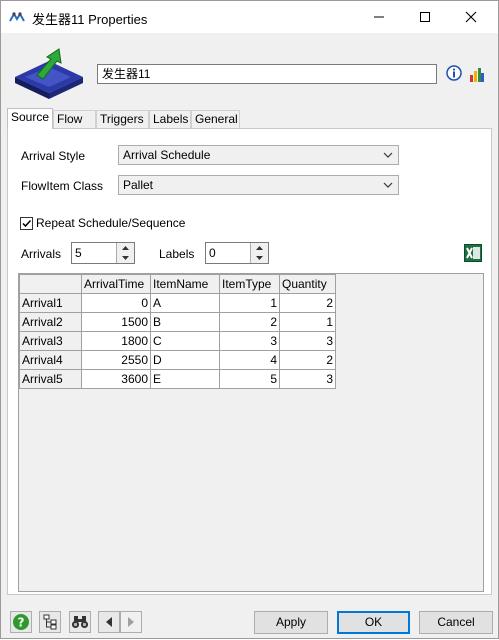 The height and width of the screenshot is (640, 499). I want to click on table-row: Arrival3 1800 C 3 3, so click(177, 341).